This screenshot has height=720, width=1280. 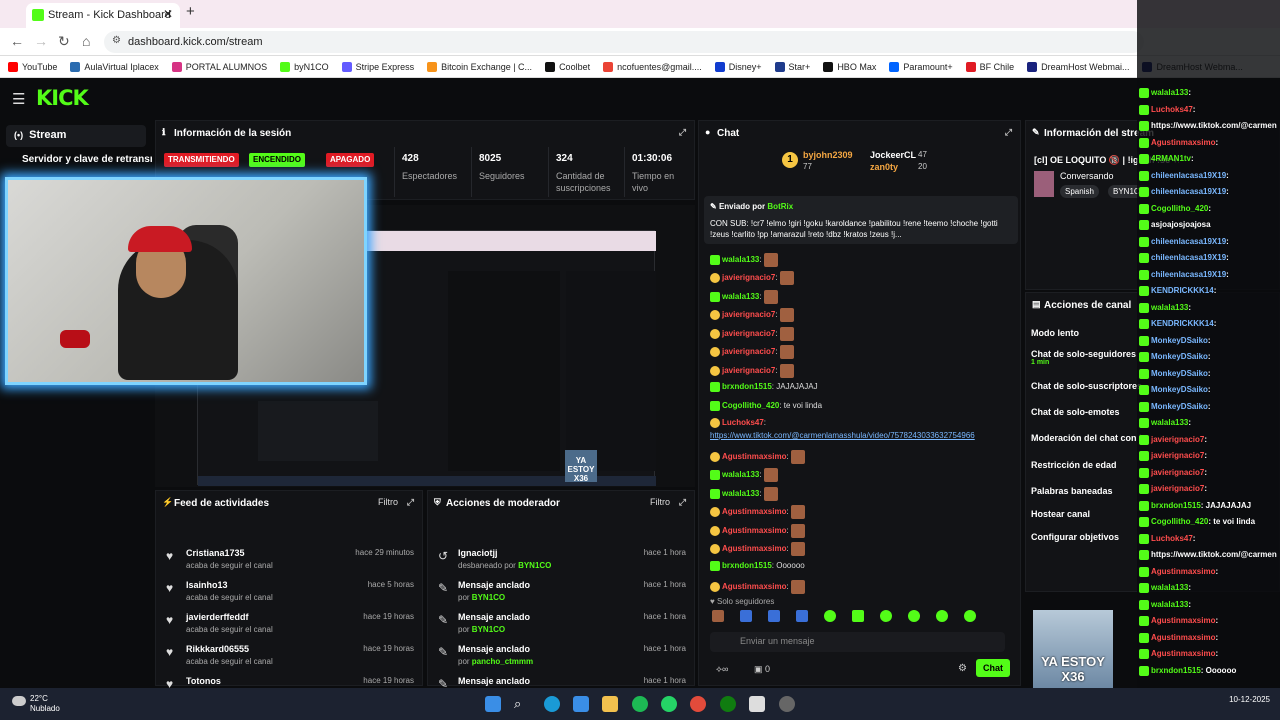 What do you see at coordinates (1087, 333) in the screenshot?
I see `channel-action-item: Modo lento` at bounding box center [1087, 333].